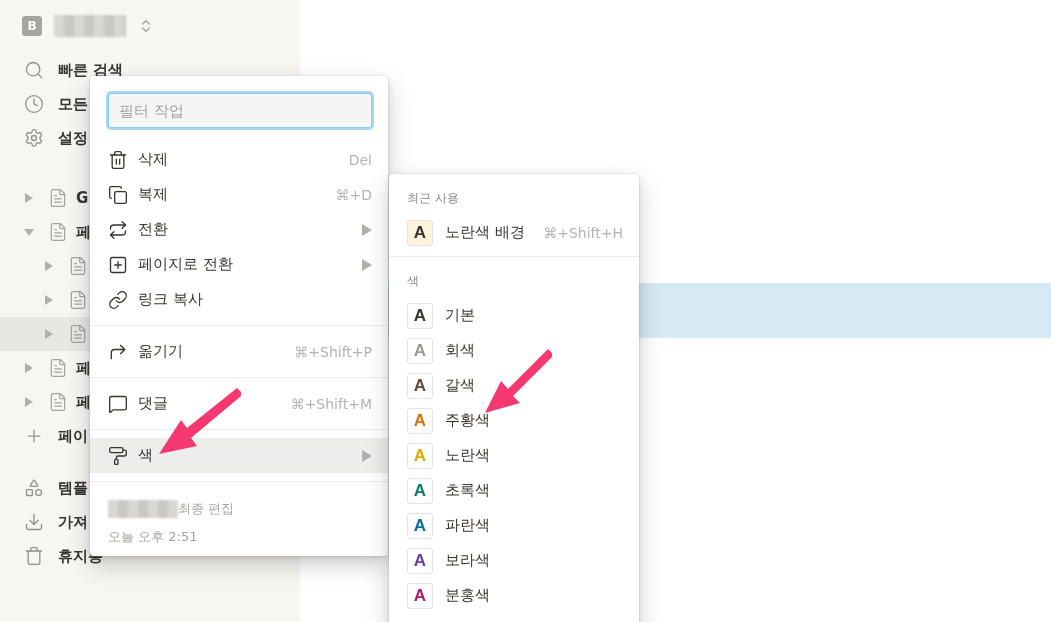 The height and width of the screenshot is (622, 1051). Describe the element at coordinates (153, 403) in the screenshot. I see `menu-label: 댓글` at that location.